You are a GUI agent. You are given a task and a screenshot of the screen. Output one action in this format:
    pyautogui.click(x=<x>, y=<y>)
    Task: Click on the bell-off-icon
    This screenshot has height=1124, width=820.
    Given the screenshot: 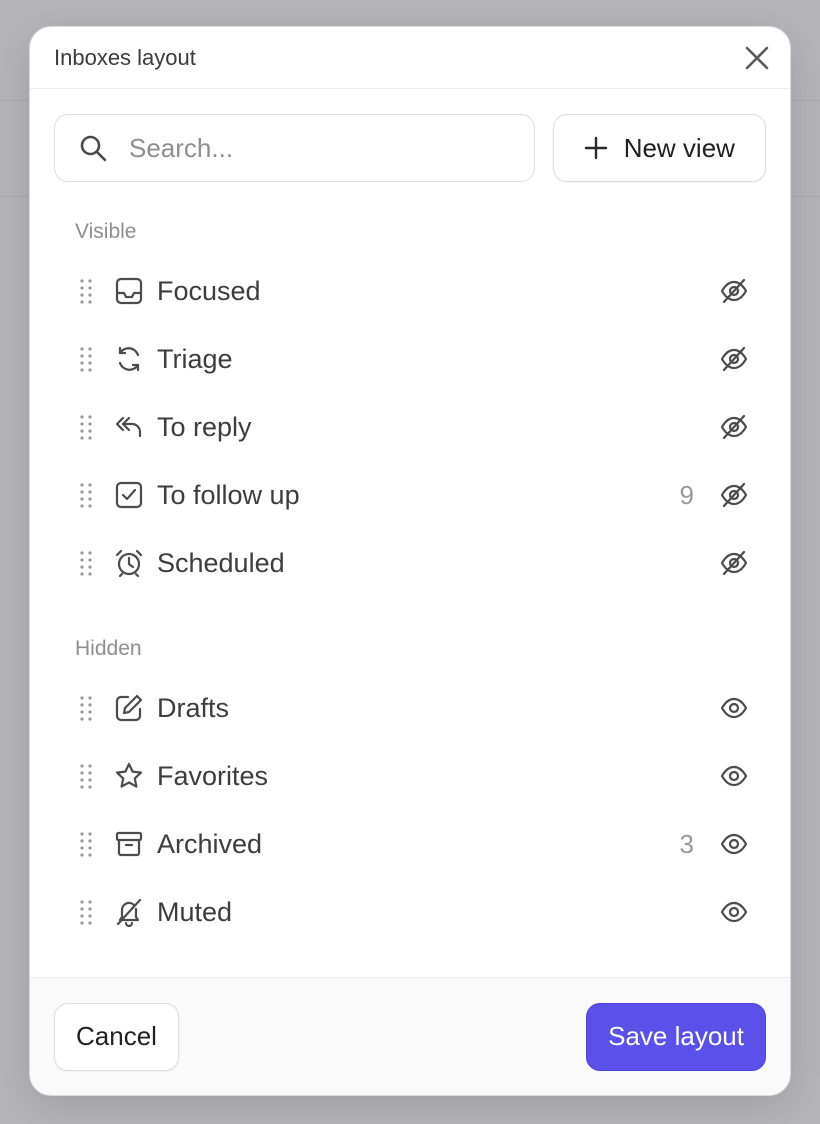 What is the action you would take?
    pyautogui.click(x=129, y=912)
    